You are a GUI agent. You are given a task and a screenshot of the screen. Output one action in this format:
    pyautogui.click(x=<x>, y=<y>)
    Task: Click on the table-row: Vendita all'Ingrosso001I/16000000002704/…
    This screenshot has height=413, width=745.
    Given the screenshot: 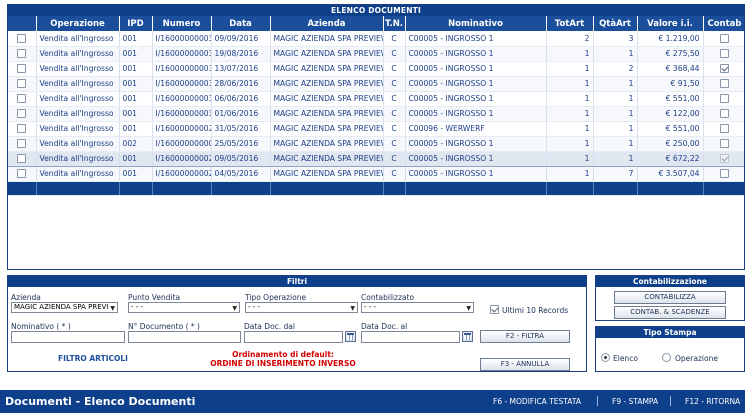 What is the action you would take?
    pyautogui.click(x=376, y=174)
    